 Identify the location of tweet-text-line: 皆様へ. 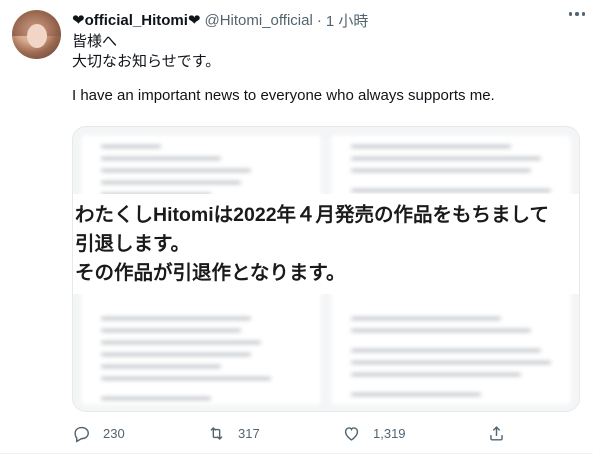
(95, 41).